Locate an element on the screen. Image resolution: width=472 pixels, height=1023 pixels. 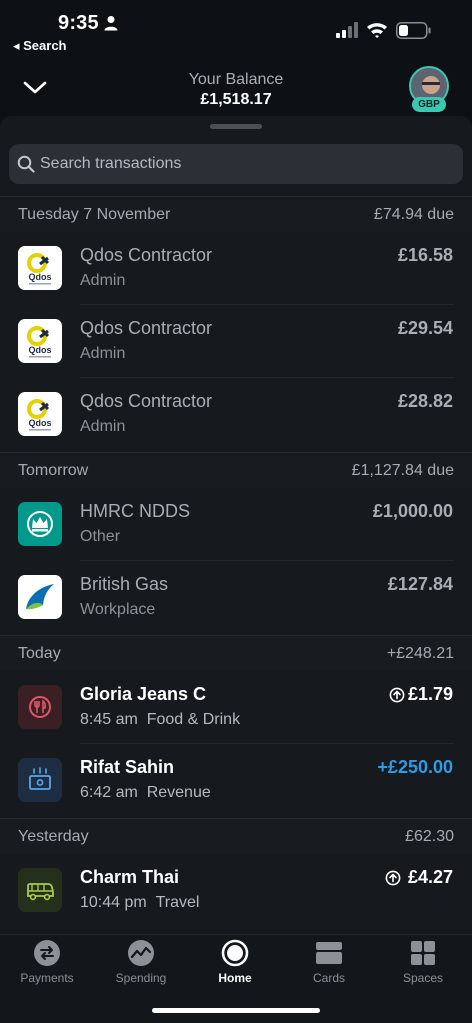
tab-label: Cards is located at coordinates (328, 978).